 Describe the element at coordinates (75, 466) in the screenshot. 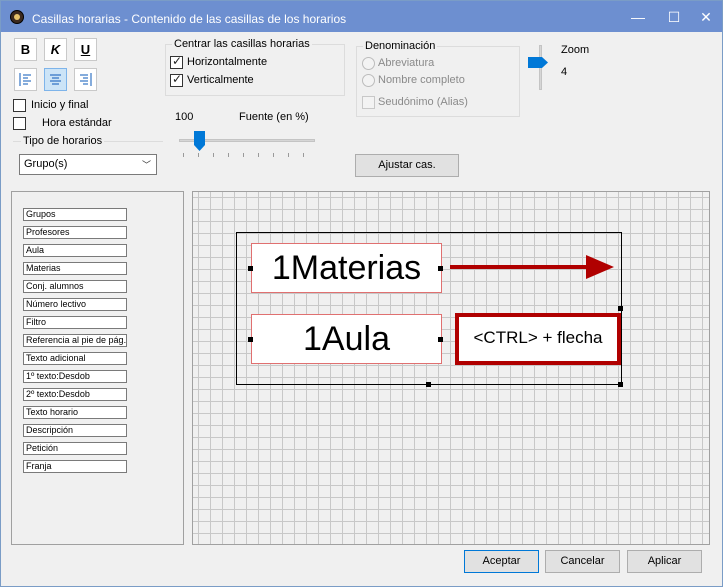

I see `field-item: Franja` at that location.